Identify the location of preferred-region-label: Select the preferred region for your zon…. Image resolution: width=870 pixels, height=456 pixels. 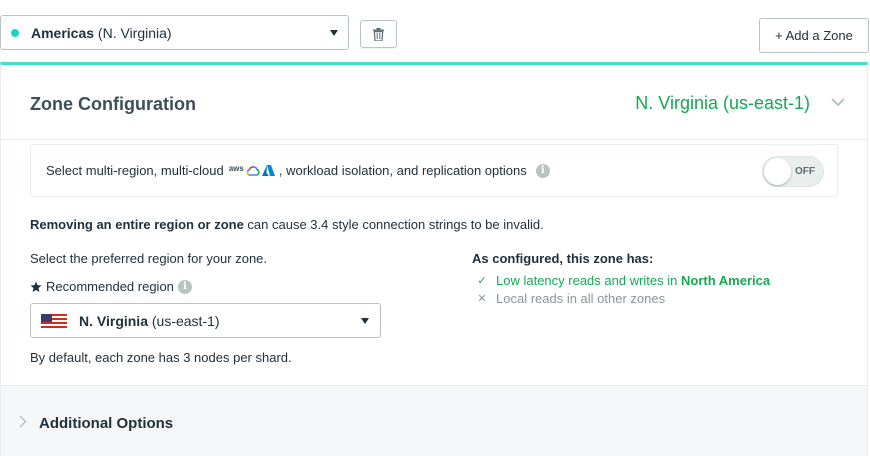
(149, 258).